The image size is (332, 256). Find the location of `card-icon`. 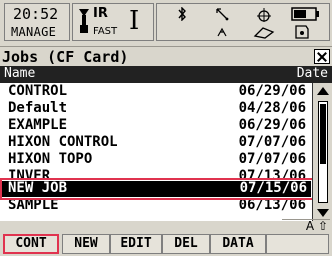

card-icon is located at coordinates (302, 32).